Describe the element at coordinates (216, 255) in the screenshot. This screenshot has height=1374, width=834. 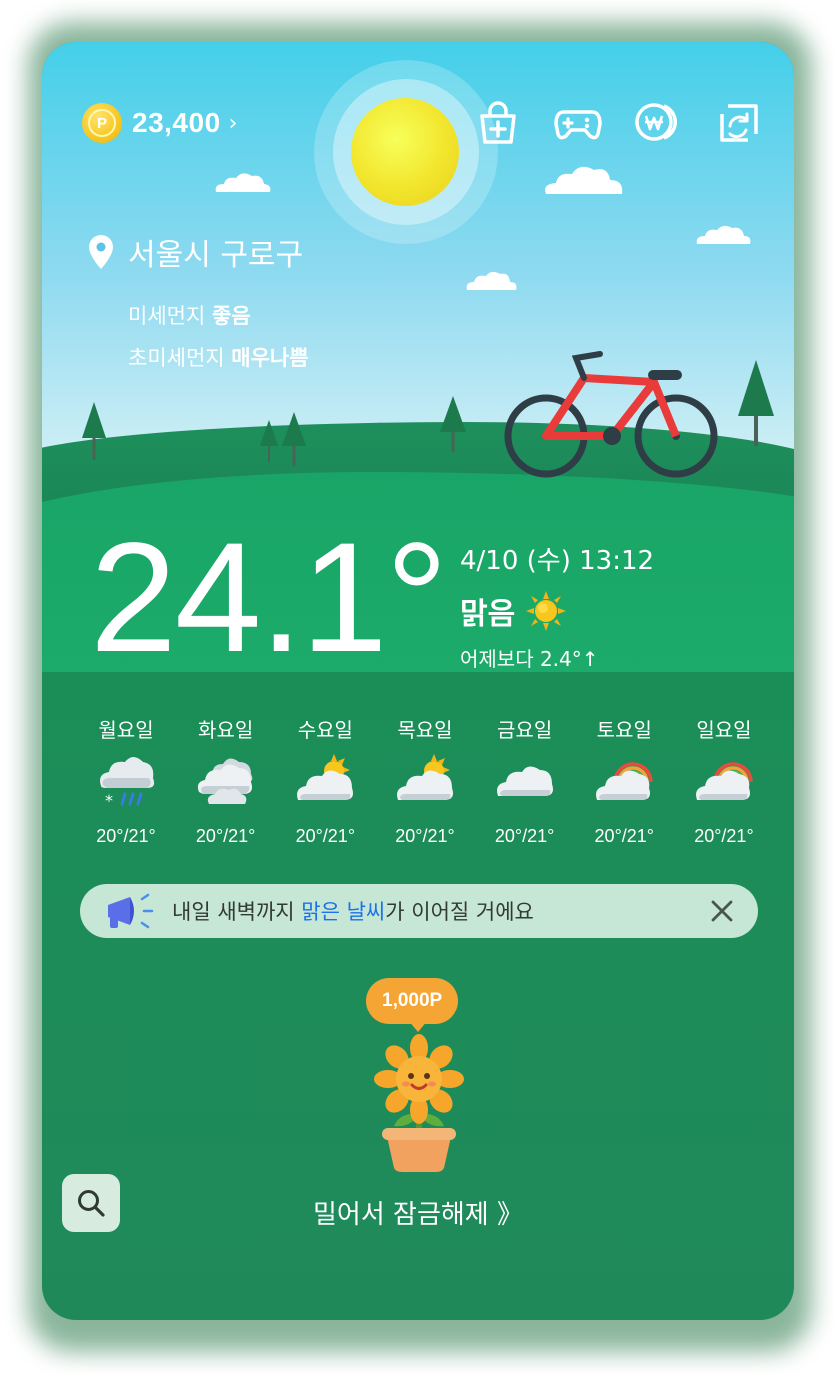
I see `location-name: 서울시 구로구` at that location.